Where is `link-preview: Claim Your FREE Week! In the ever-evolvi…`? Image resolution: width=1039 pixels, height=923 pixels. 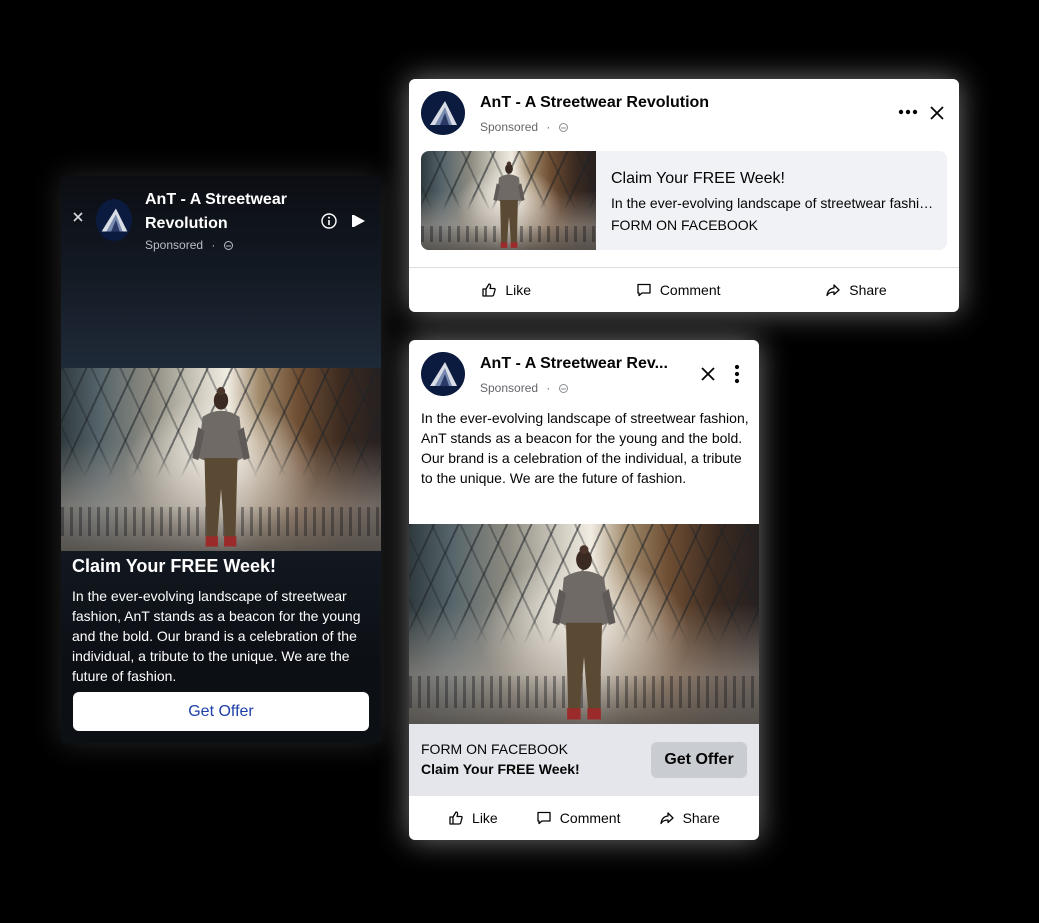
link-preview: Claim Your FREE Week! In the ever-evolvi… is located at coordinates (684, 200).